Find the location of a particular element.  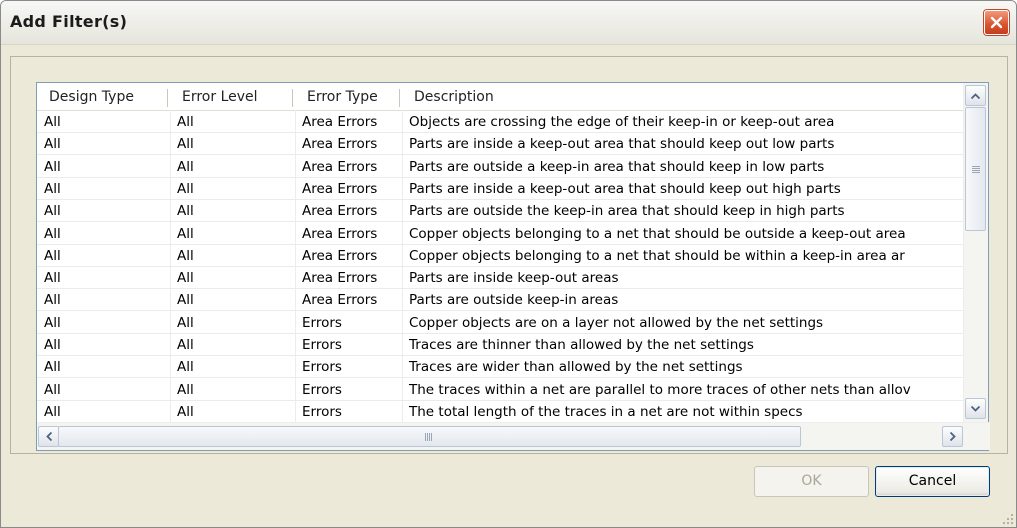

scroll-left-button is located at coordinates (48, 436).